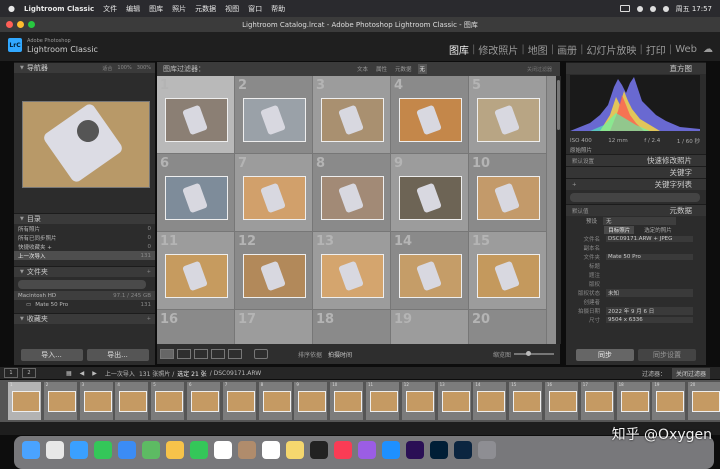 The height and width of the screenshot is (469, 720). I want to click on grid-cell: 2, so click(274, 115).